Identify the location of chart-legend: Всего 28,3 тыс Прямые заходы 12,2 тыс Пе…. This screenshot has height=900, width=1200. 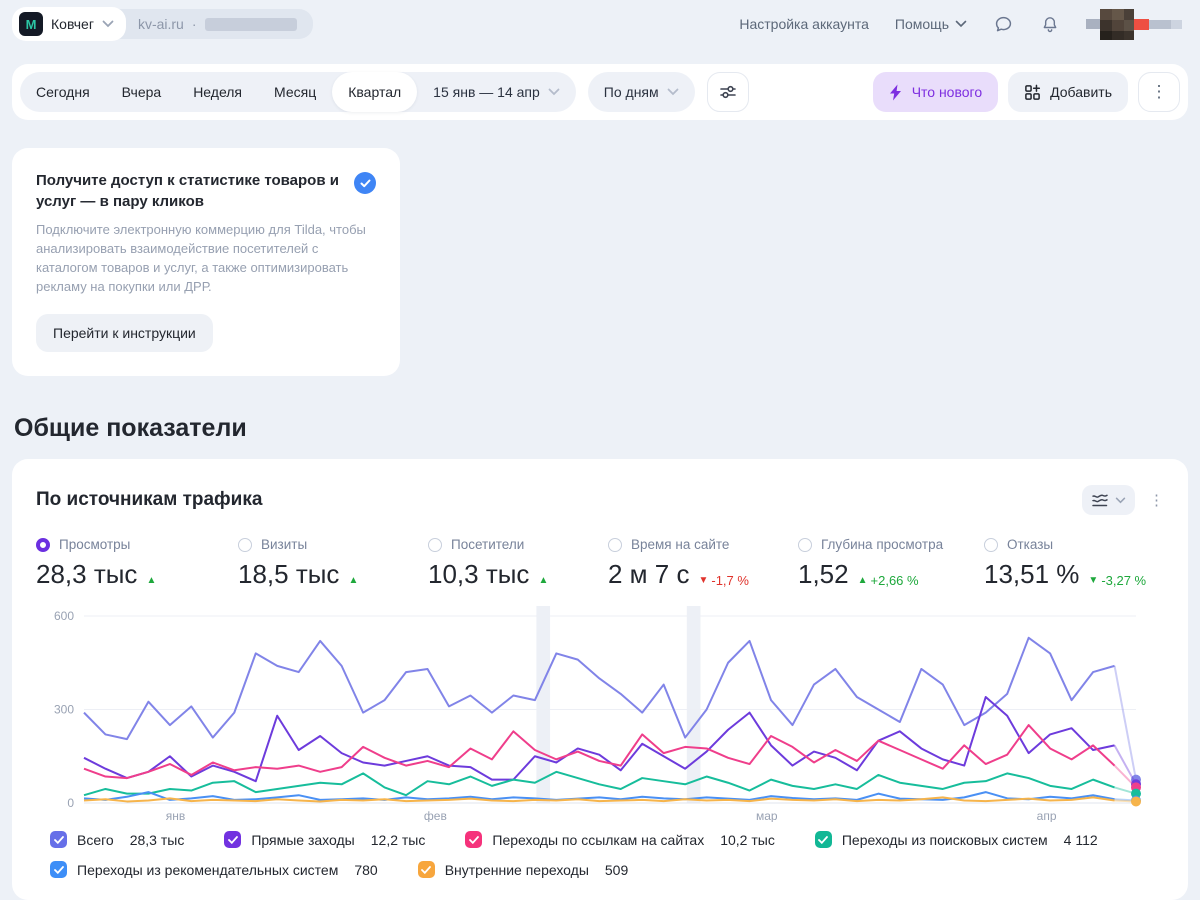
(600, 855).